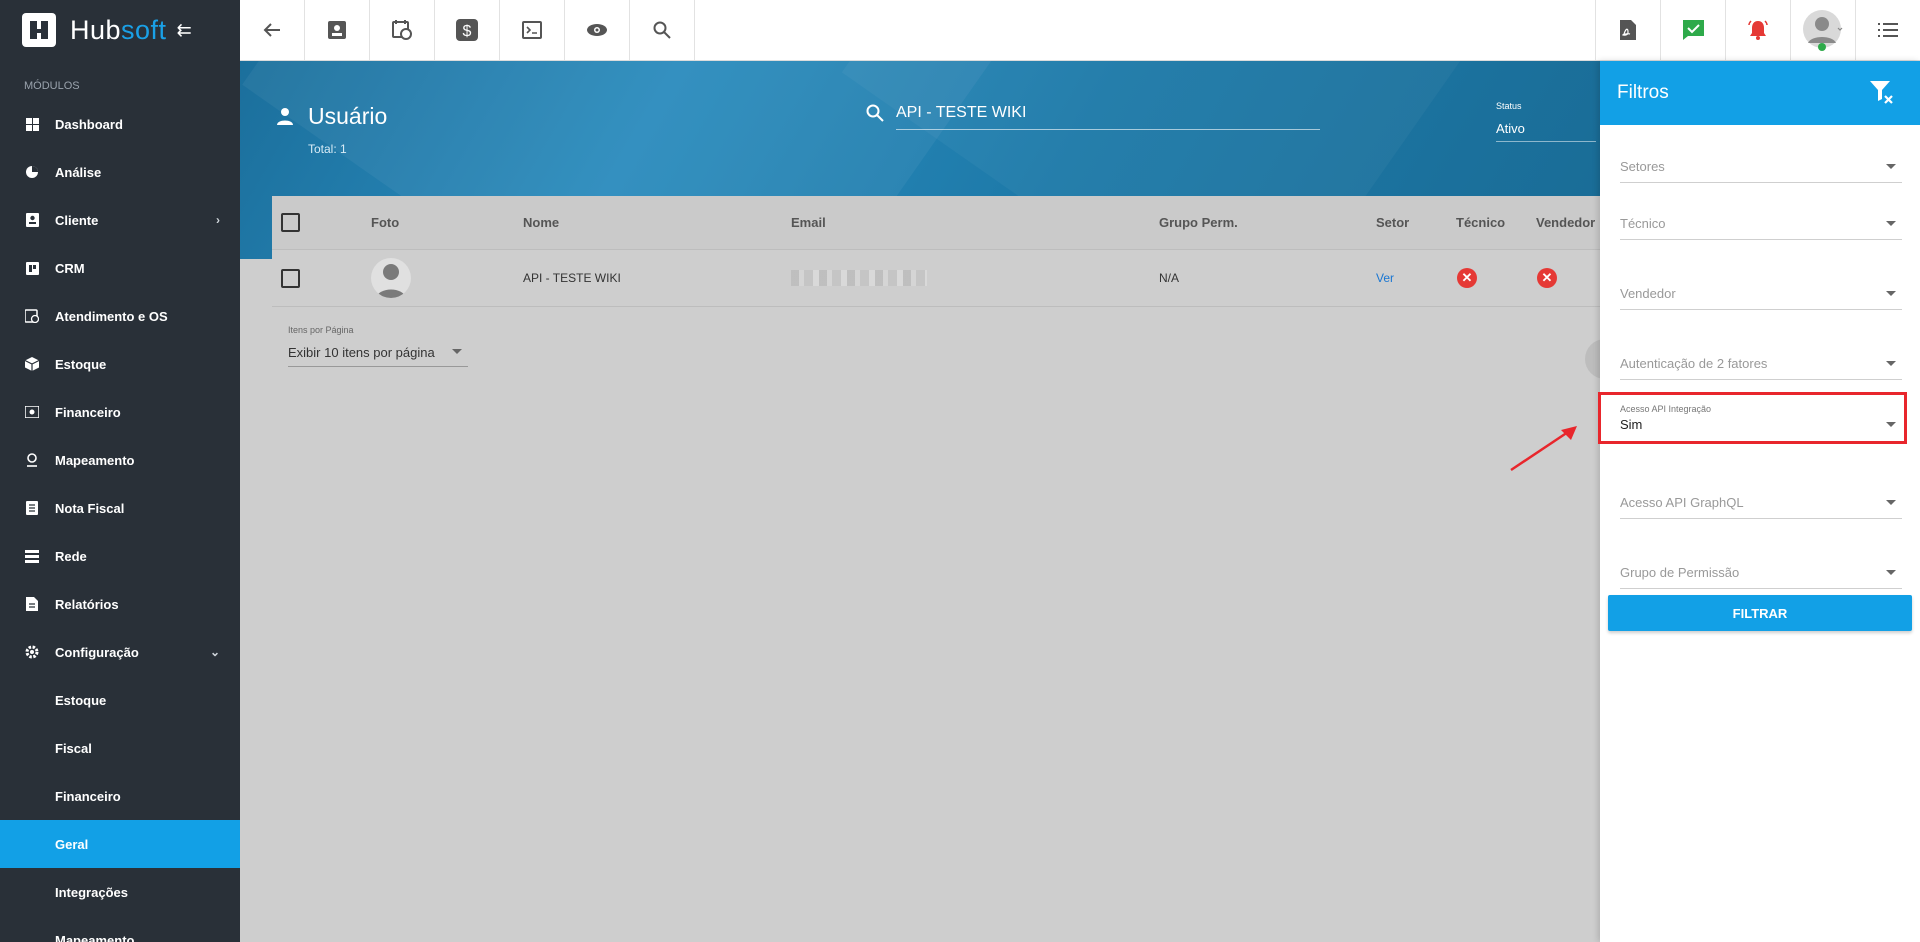 Image resolution: width=1920 pixels, height=942 pixels. I want to click on items-per-page-value: Exibir 10 itens por página, so click(361, 352).